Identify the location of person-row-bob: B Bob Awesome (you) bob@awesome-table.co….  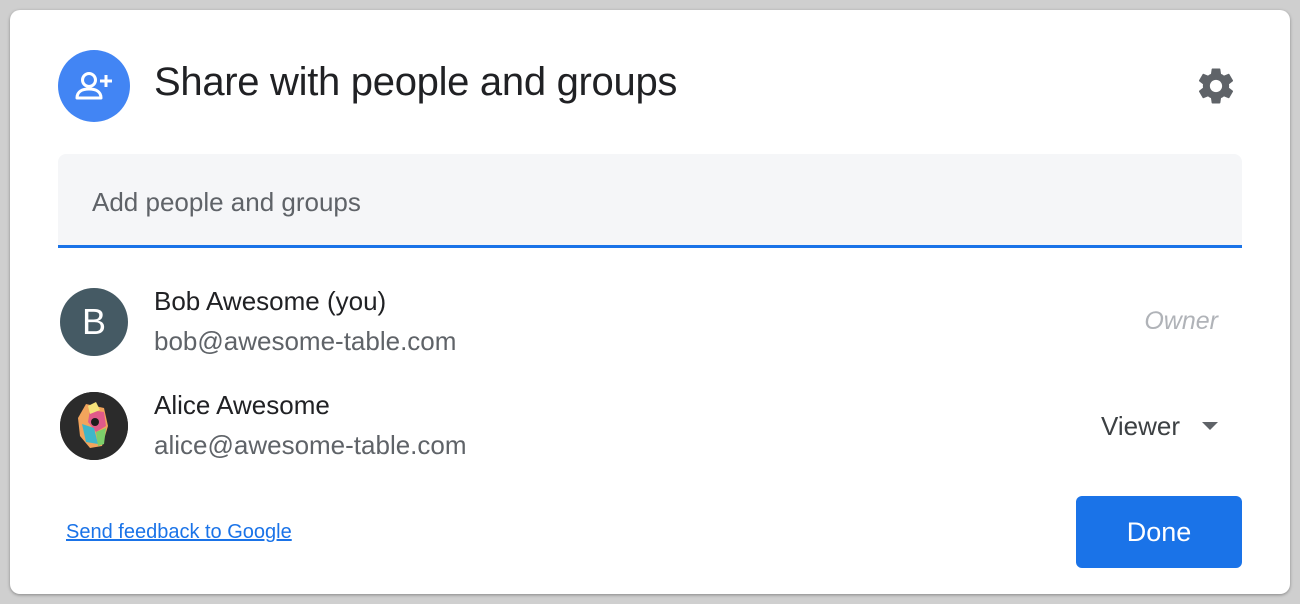
(650, 322).